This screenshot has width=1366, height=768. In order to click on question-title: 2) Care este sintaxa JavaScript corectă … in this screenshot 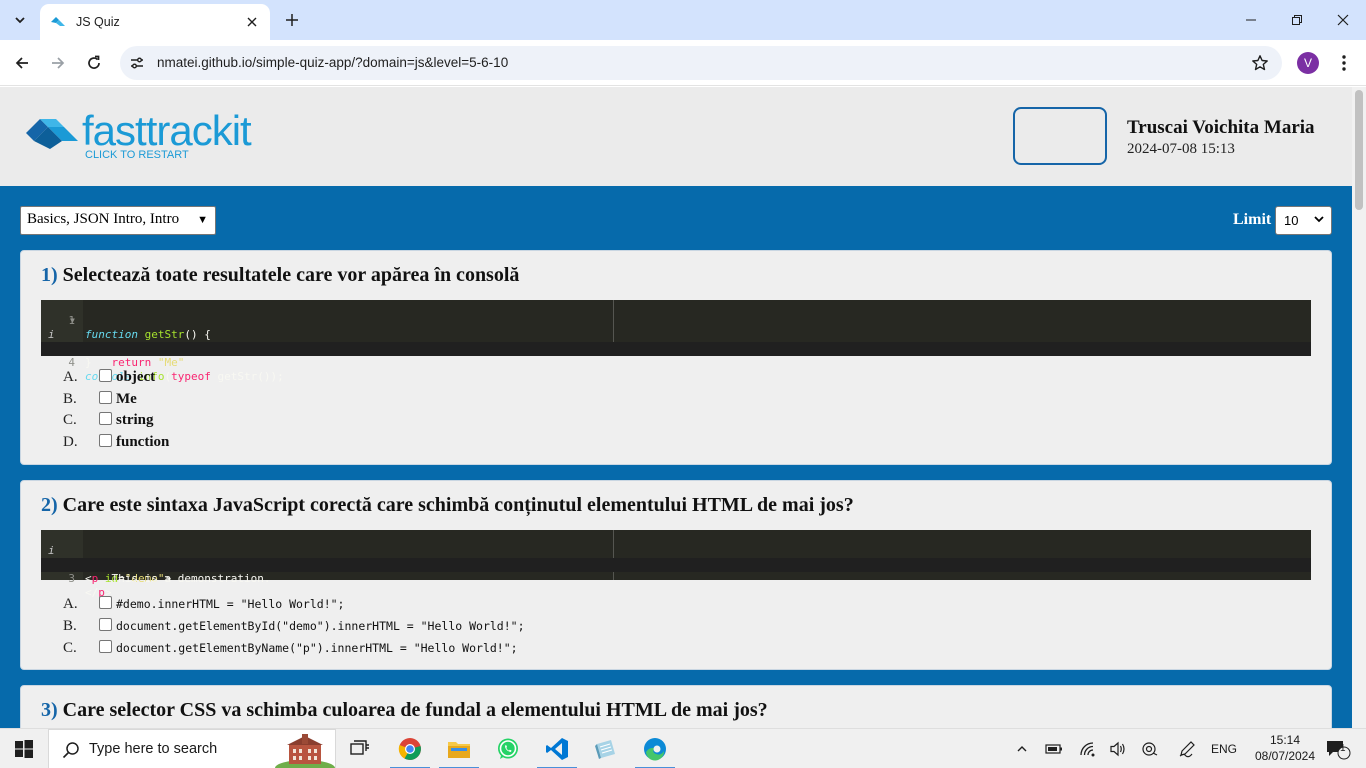, I will do `click(447, 505)`.